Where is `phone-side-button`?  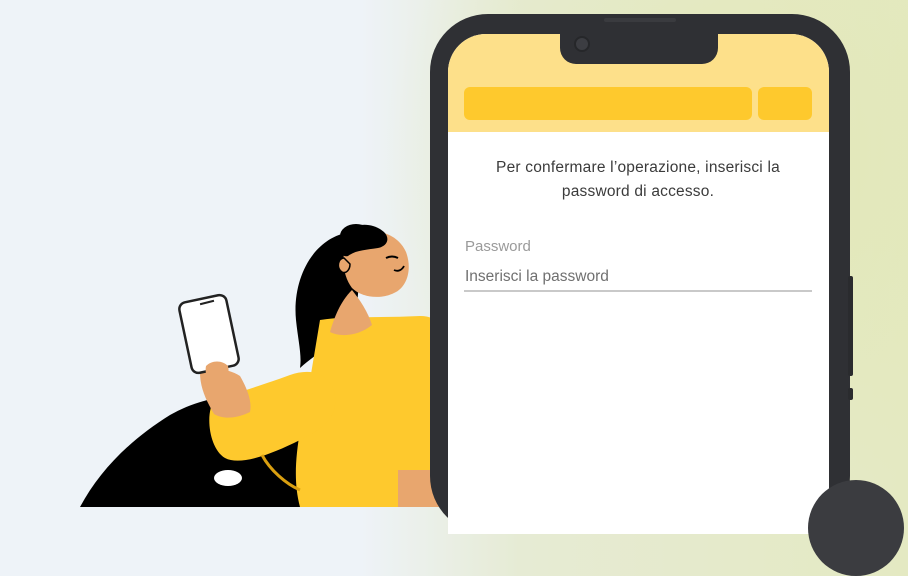 phone-side-button is located at coordinates (850, 326).